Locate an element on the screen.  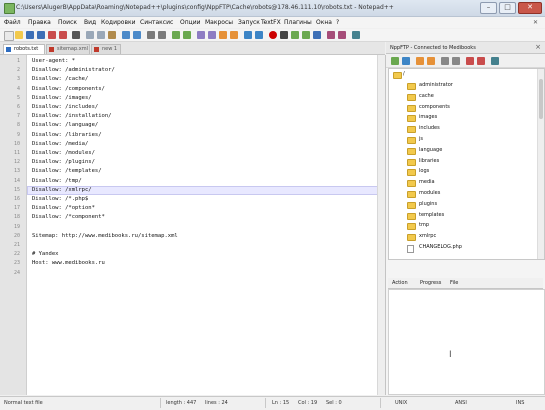
menu-help: ? is located at coordinates (337, 22).